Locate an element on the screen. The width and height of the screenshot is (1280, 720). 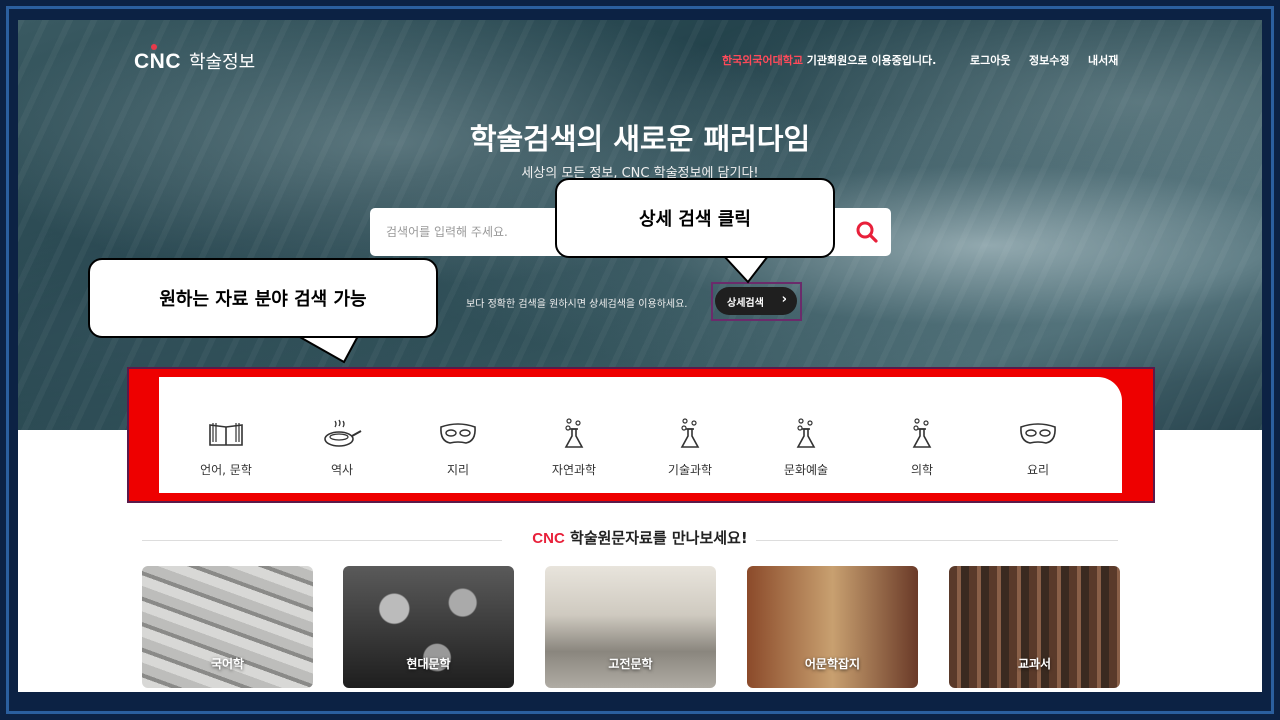
card-classical-literature: 고전문학 is located at coordinates (630, 627).